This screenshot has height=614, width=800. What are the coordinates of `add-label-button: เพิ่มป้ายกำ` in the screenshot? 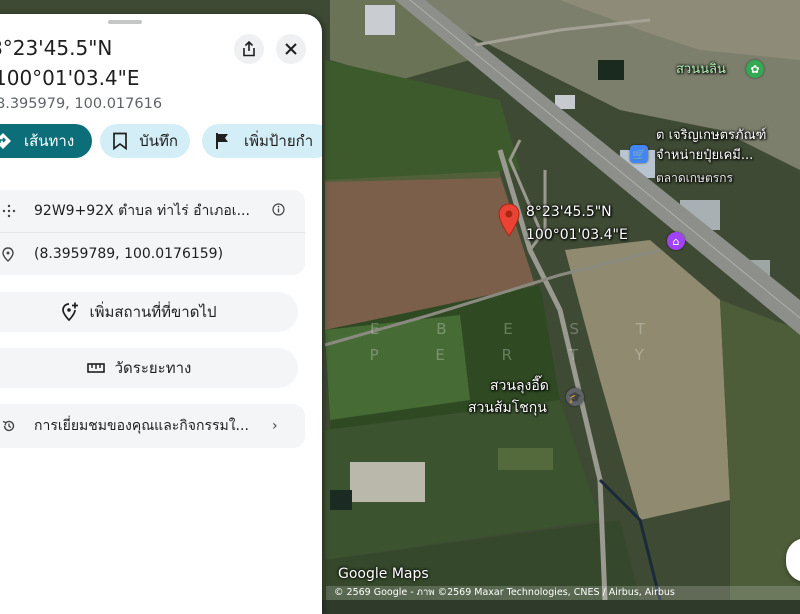 It's located at (262, 141).